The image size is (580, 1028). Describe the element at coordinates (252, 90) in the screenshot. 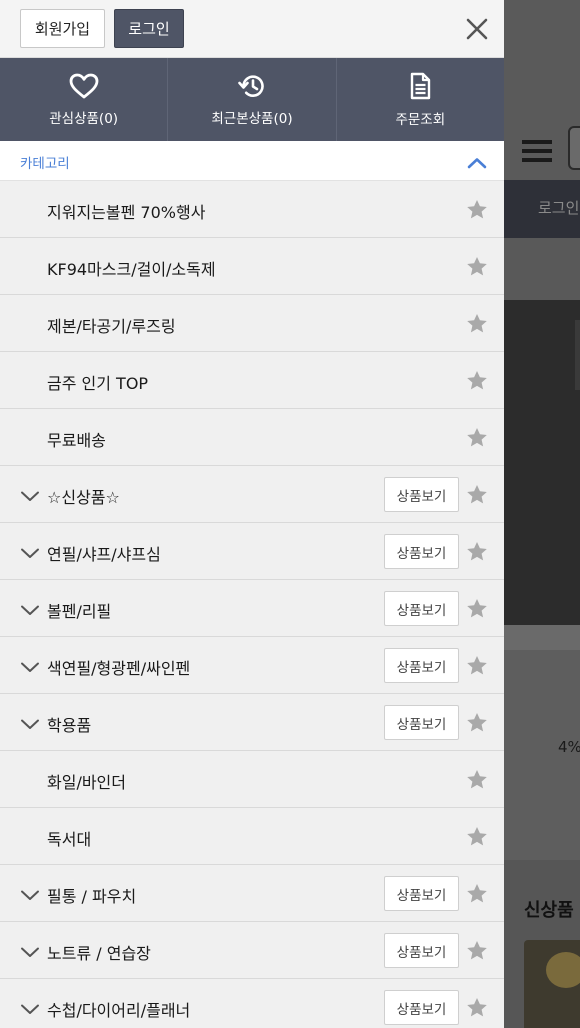

I see `history-icon` at that location.